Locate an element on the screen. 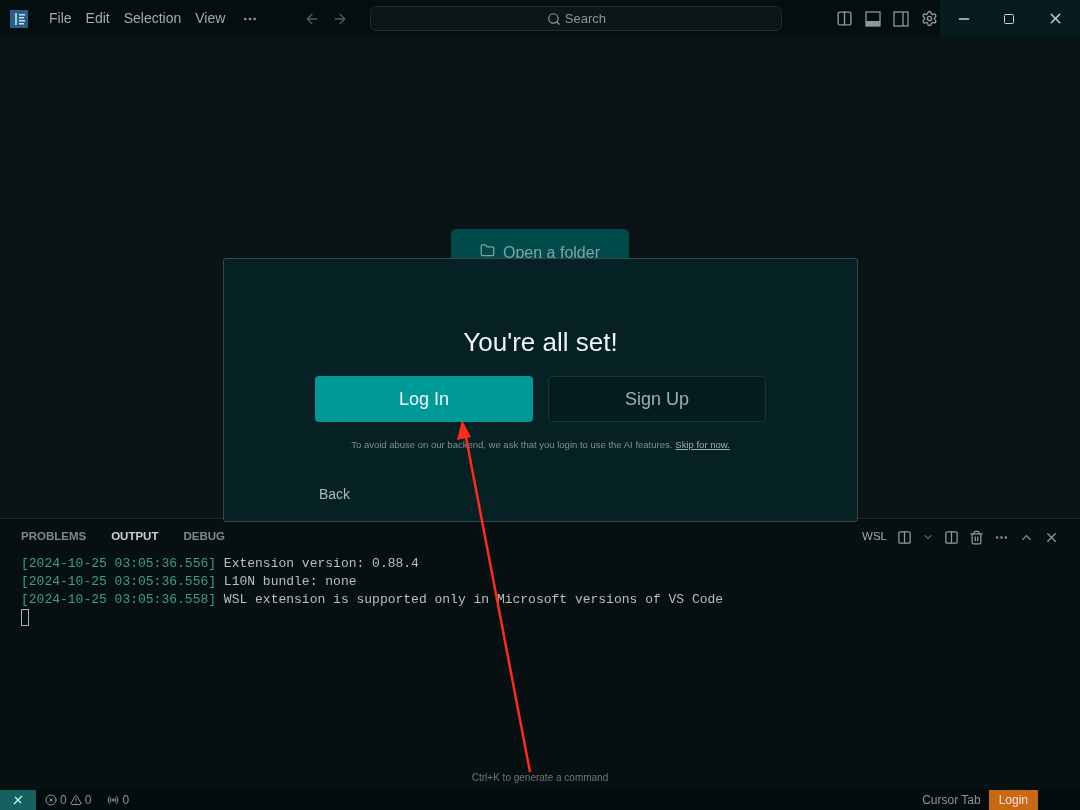 This screenshot has width=1080, height=810. settings-icon is located at coordinates (930, 18).